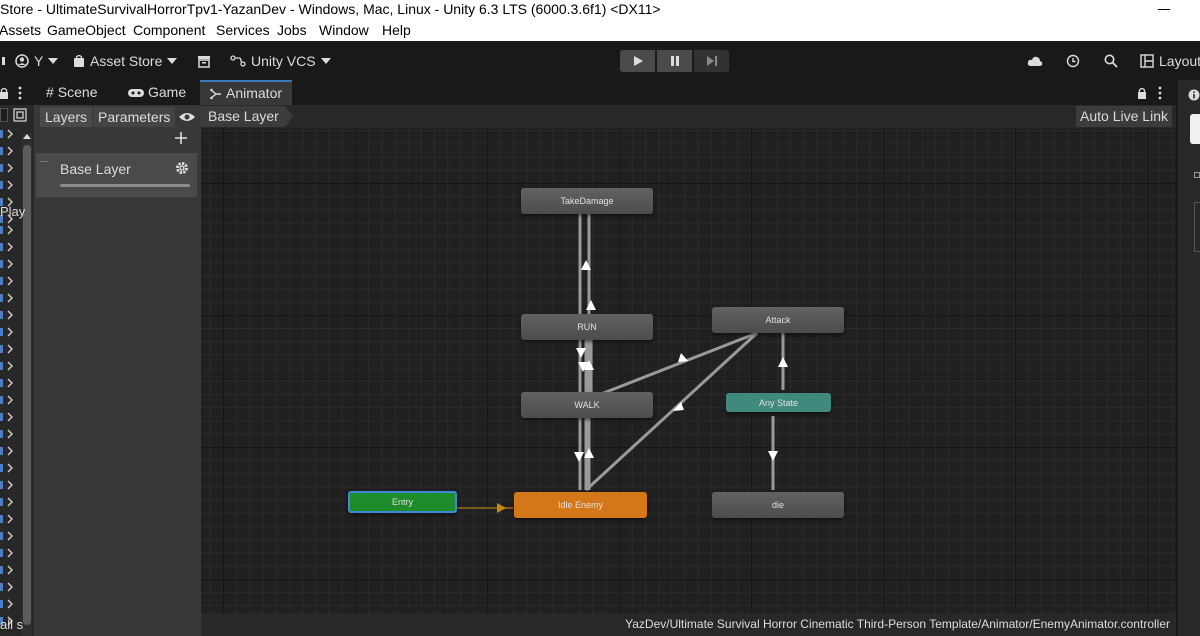 This screenshot has width=1200, height=636. I want to click on add-layer-button, so click(181, 140).